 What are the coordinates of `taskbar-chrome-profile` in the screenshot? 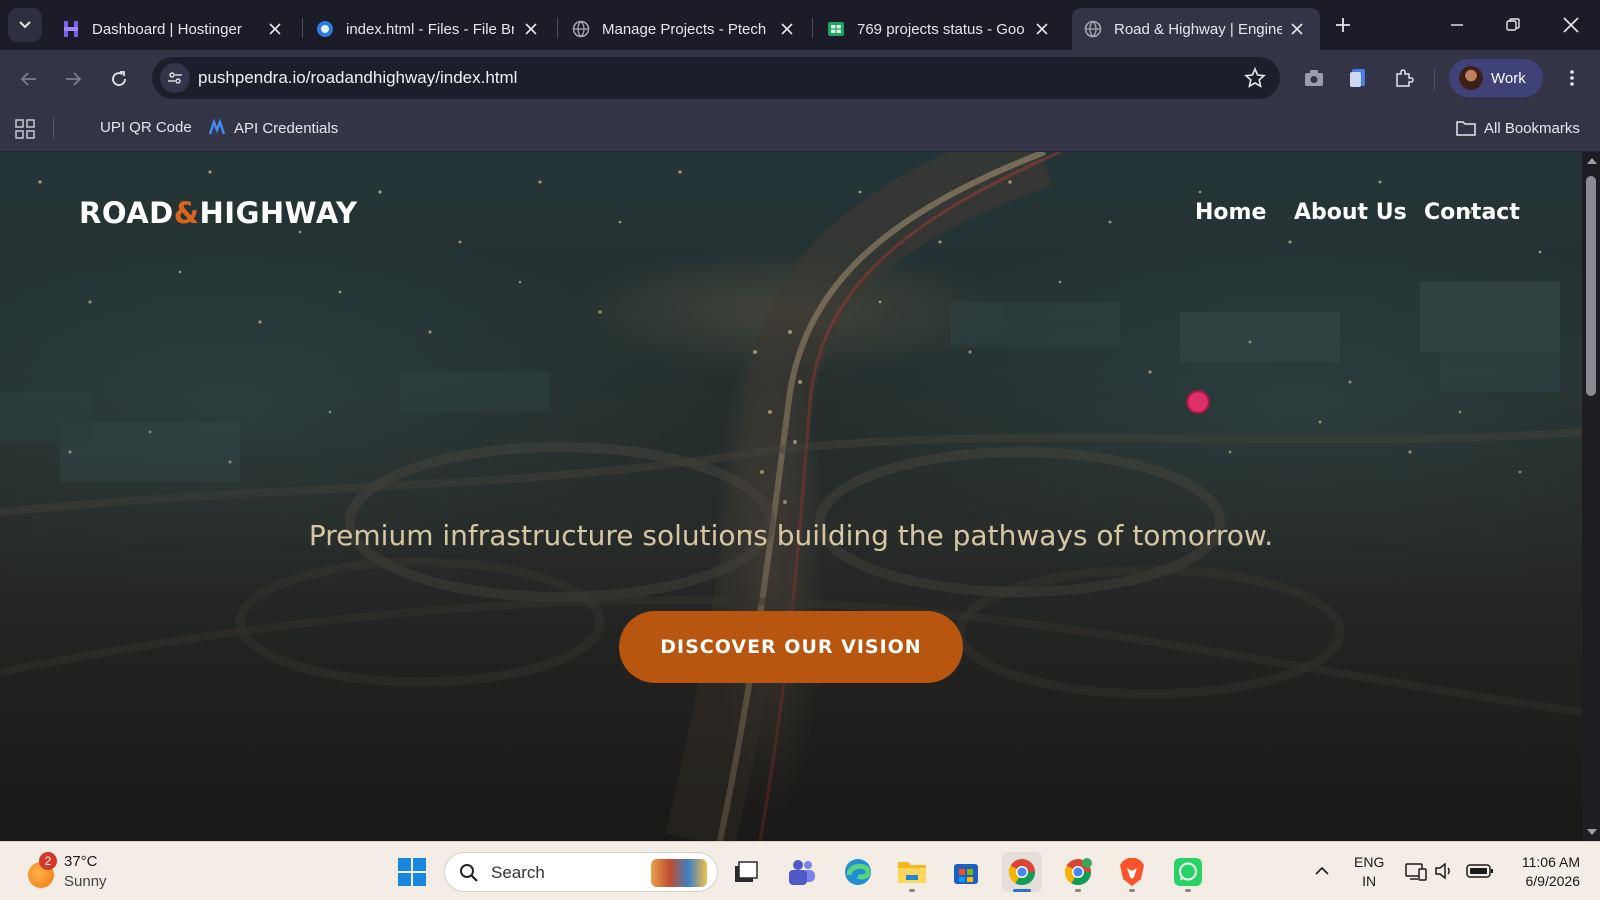 It's located at (1078, 872).